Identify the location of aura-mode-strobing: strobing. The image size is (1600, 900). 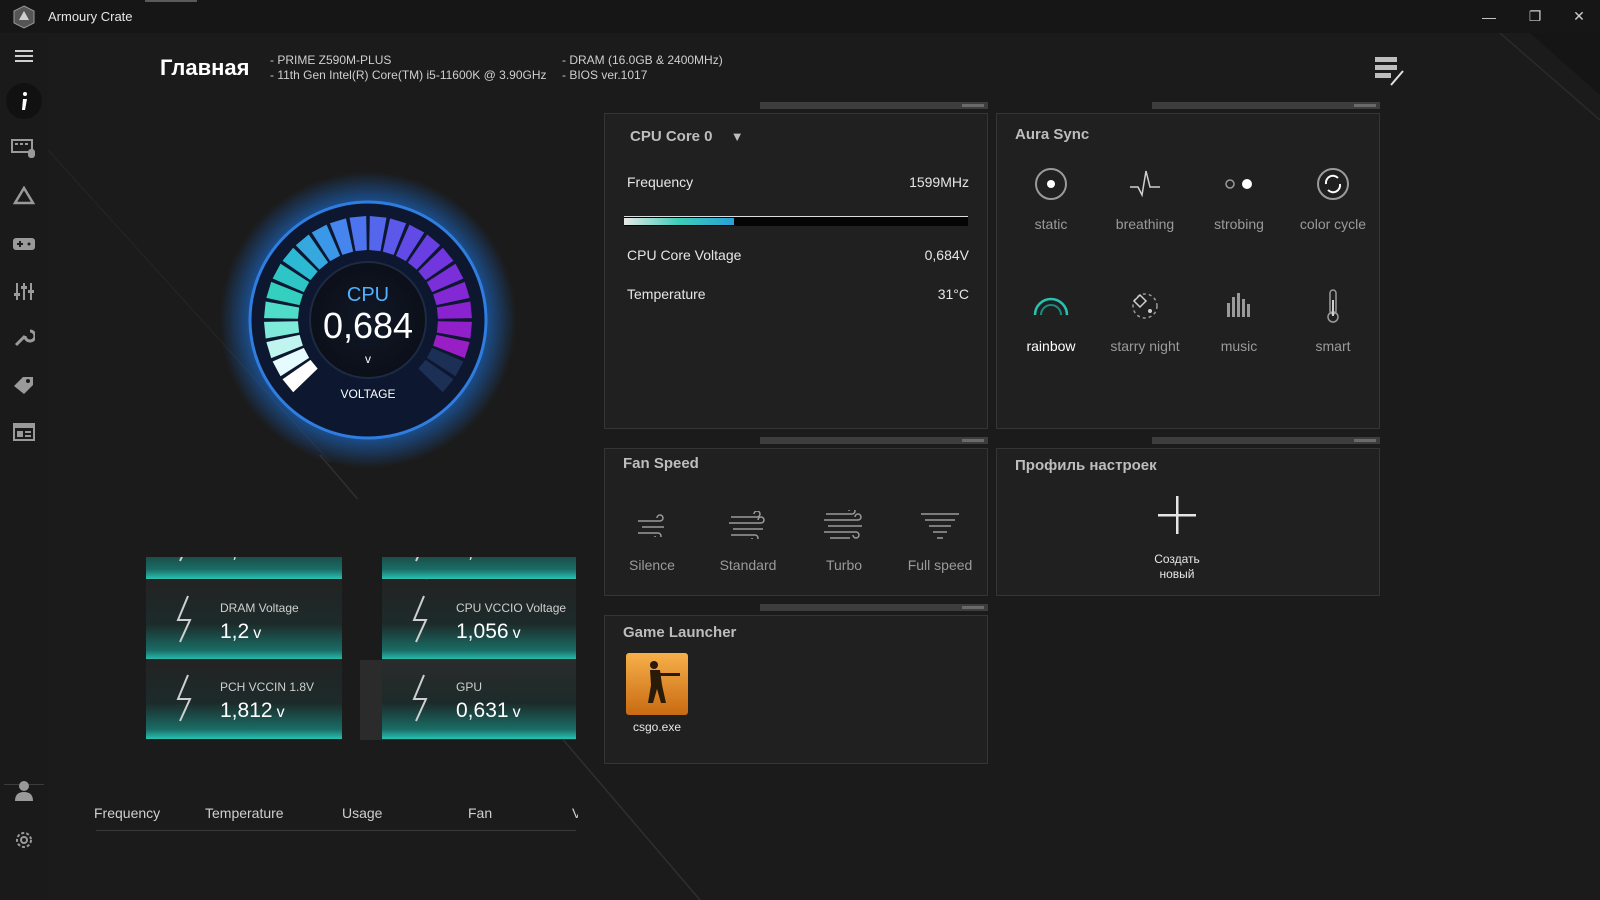
(1239, 198).